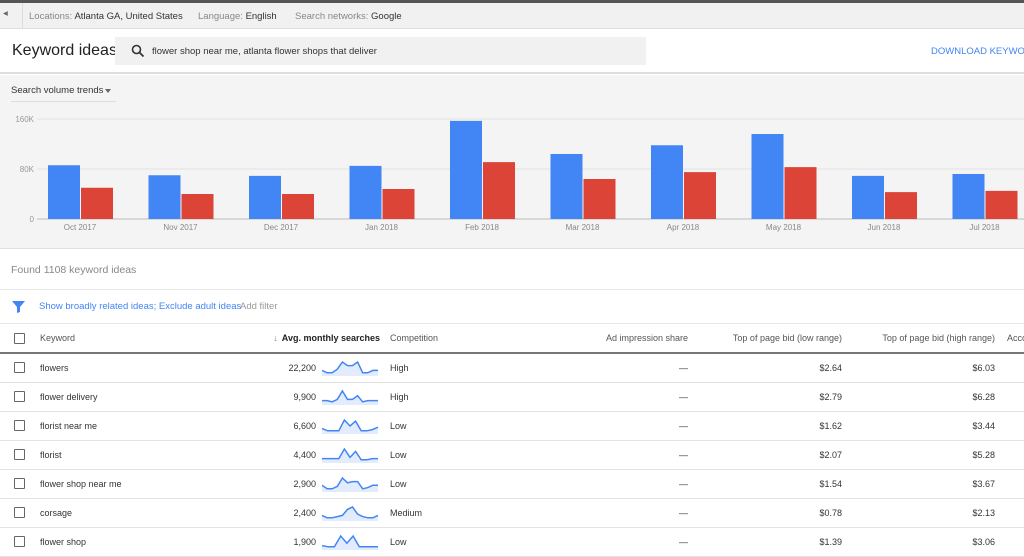 The image size is (1024, 557). What do you see at coordinates (683, 227) in the screenshot?
I see `x-tick-label: Apr 2018` at bounding box center [683, 227].